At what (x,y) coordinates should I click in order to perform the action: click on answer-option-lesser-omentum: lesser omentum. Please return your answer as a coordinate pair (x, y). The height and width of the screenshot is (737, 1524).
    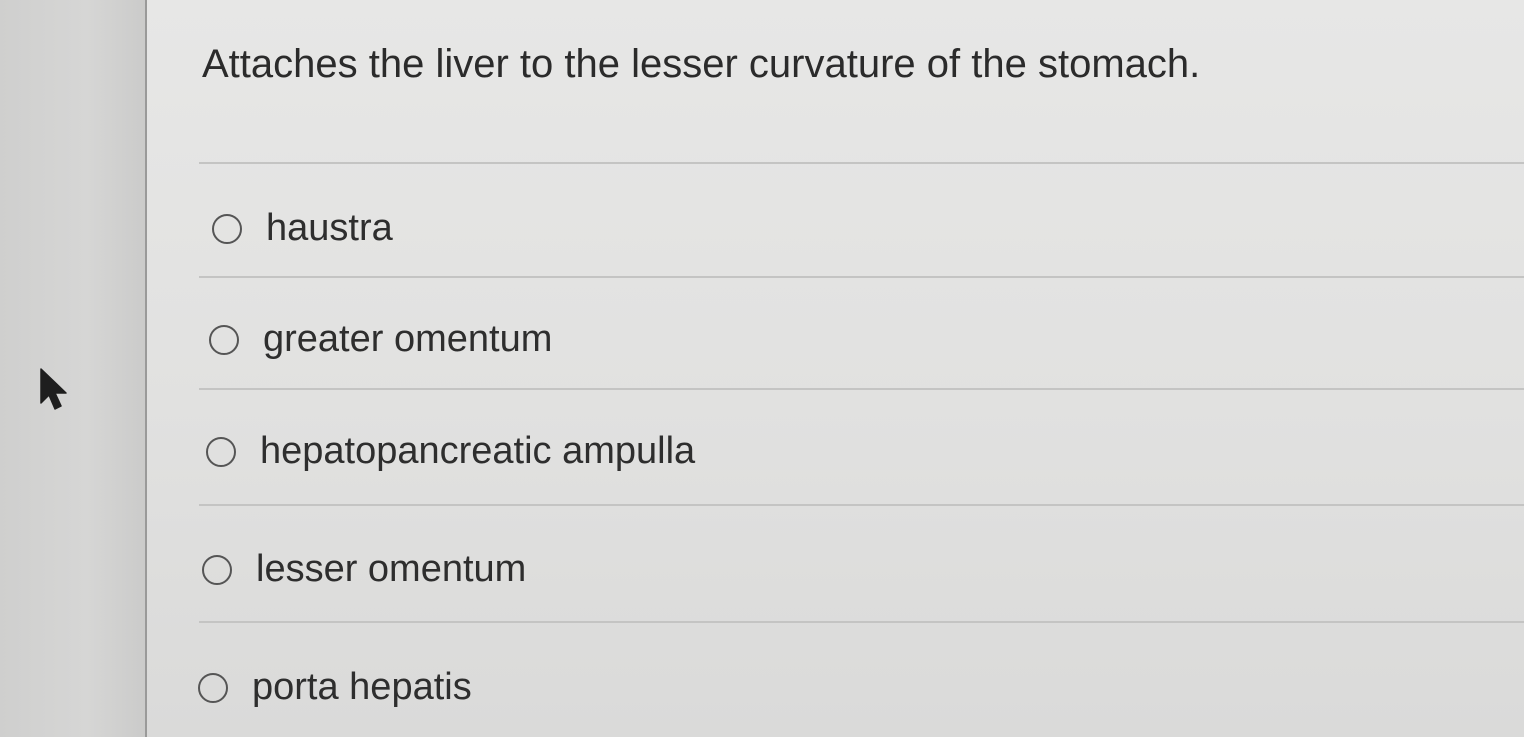
    Looking at the image, I should click on (364, 569).